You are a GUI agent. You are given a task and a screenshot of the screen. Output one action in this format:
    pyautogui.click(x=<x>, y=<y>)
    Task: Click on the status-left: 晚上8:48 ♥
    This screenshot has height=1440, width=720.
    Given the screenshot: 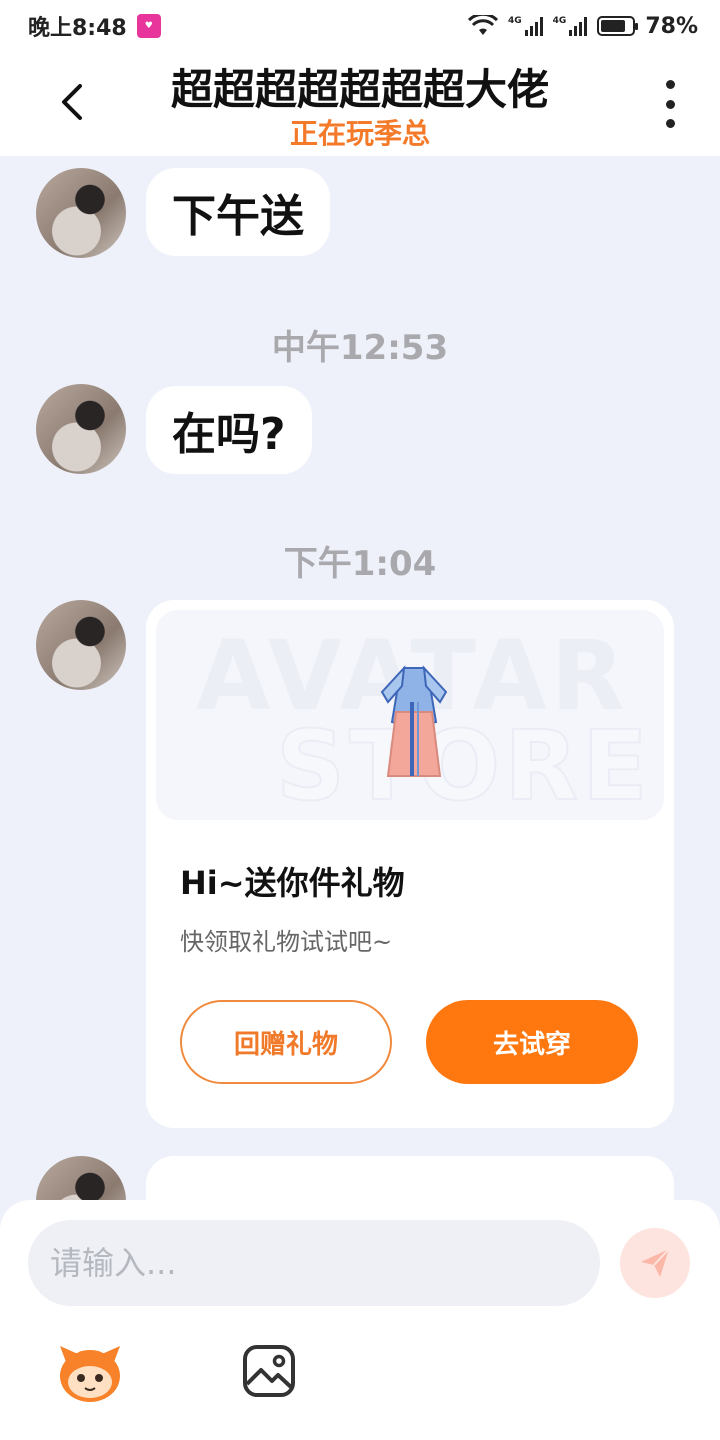 What is the action you would take?
    pyautogui.click(x=94, y=26)
    